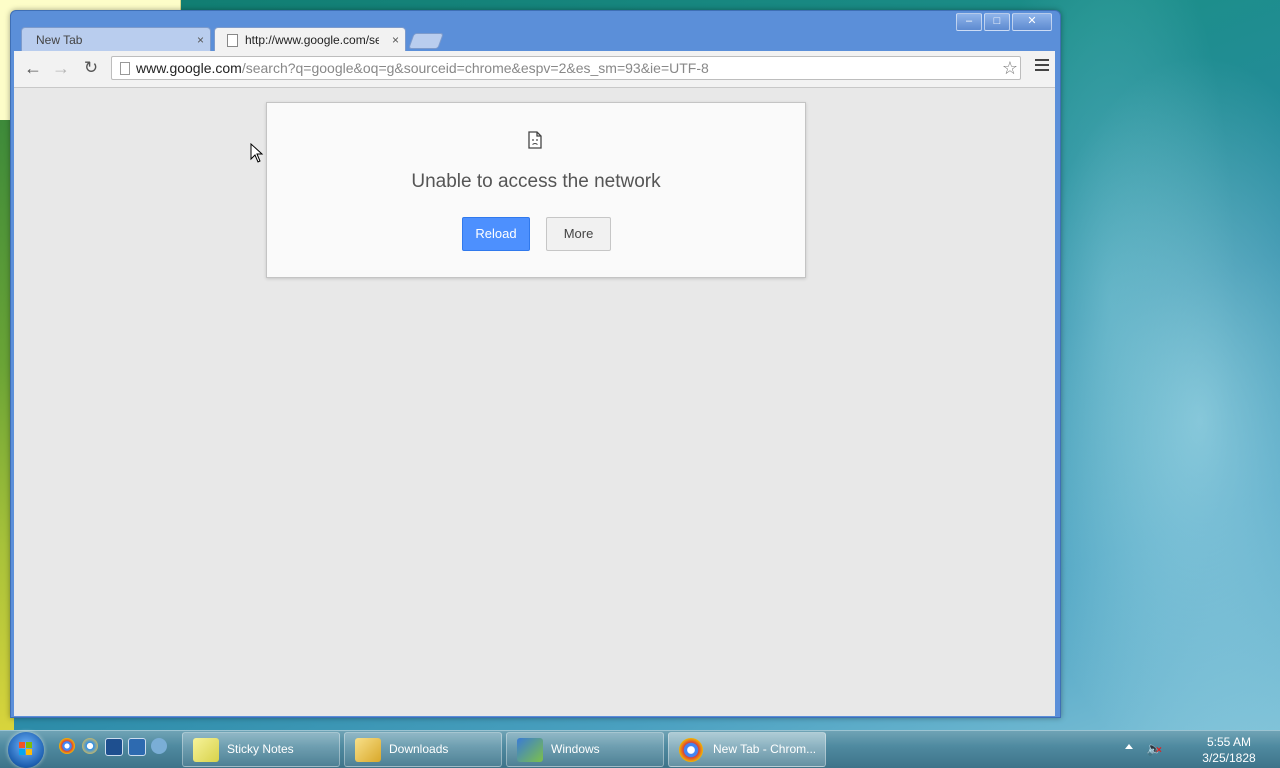 This screenshot has height=768, width=1280. I want to click on error-title: Unable to access the network, so click(536, 181).